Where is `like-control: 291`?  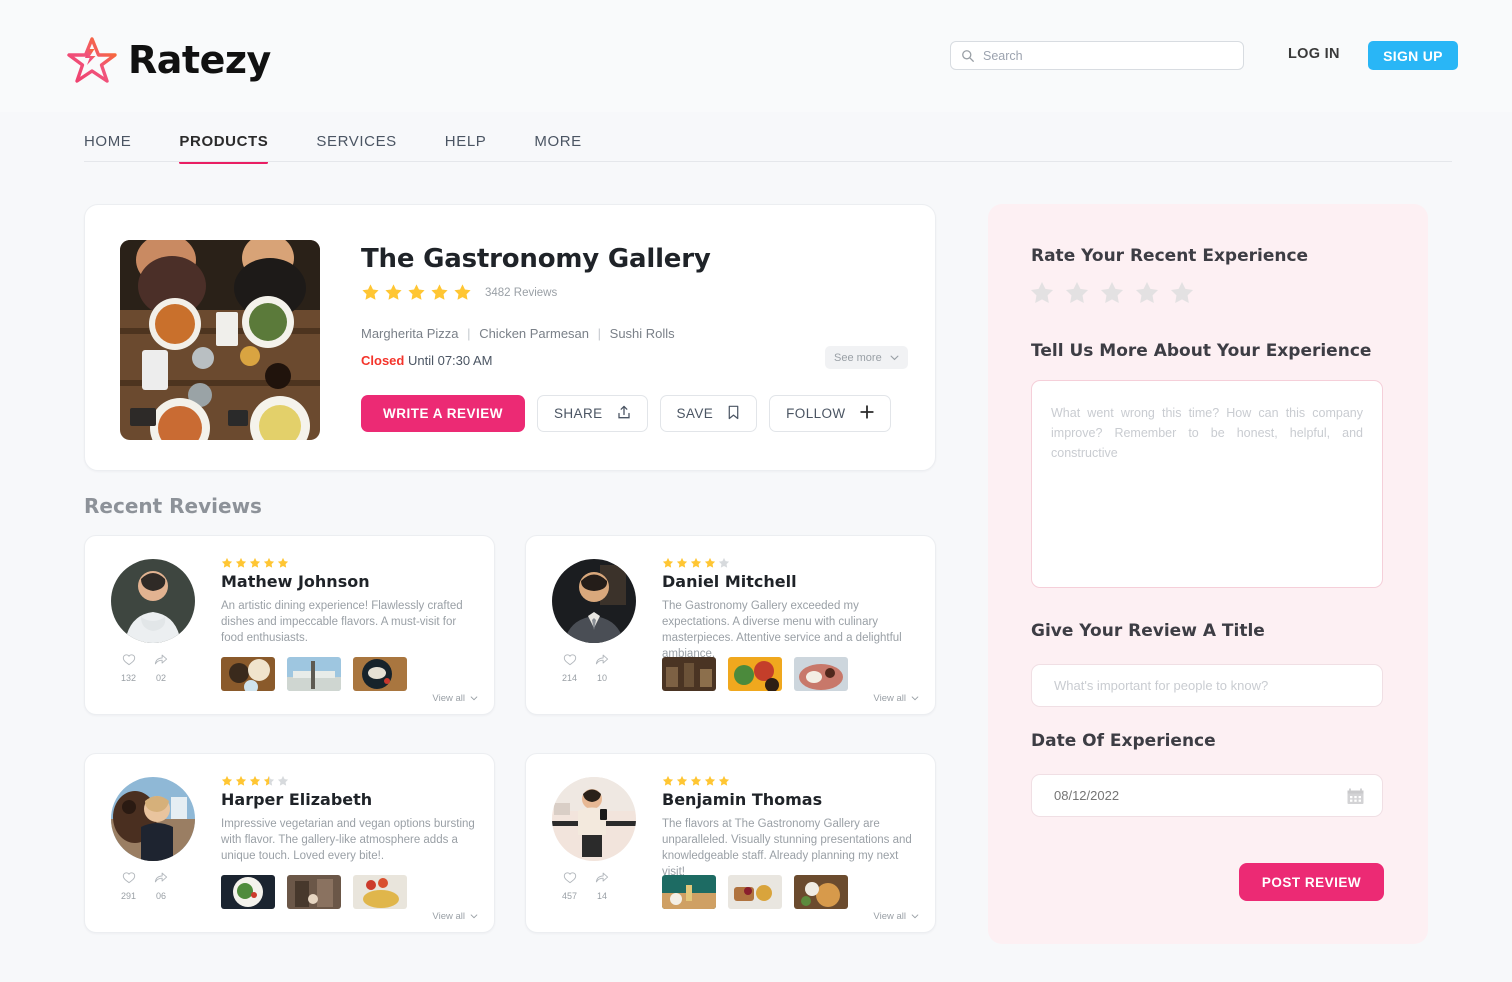 like-control: 291 is located at coordinates (128, 886).